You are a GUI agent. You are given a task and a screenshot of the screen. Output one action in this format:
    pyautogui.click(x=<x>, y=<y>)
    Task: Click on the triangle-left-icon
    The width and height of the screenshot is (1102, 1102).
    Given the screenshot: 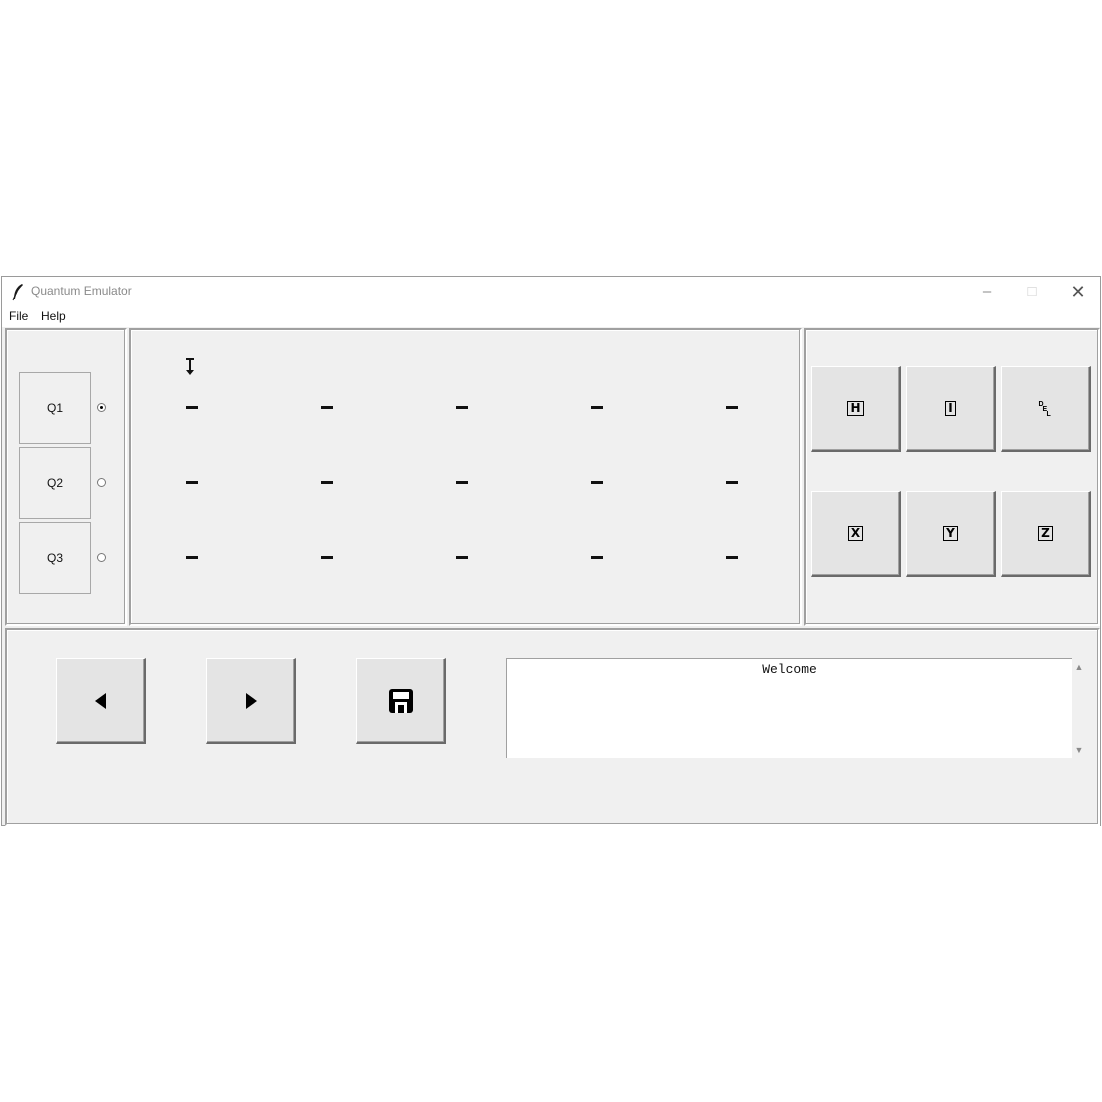 What is the action you would take?
    pyautogui.click(x=100, y=700)
    